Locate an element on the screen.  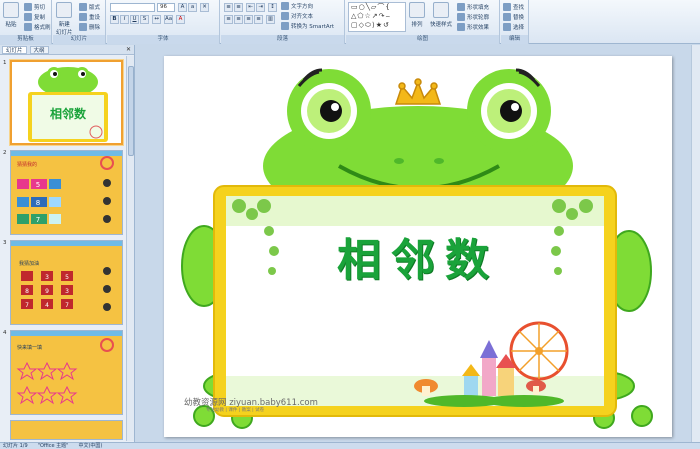
thumbnail-2-art: 猜猜我的 5 8 7 is located at coordinates (66, 192).